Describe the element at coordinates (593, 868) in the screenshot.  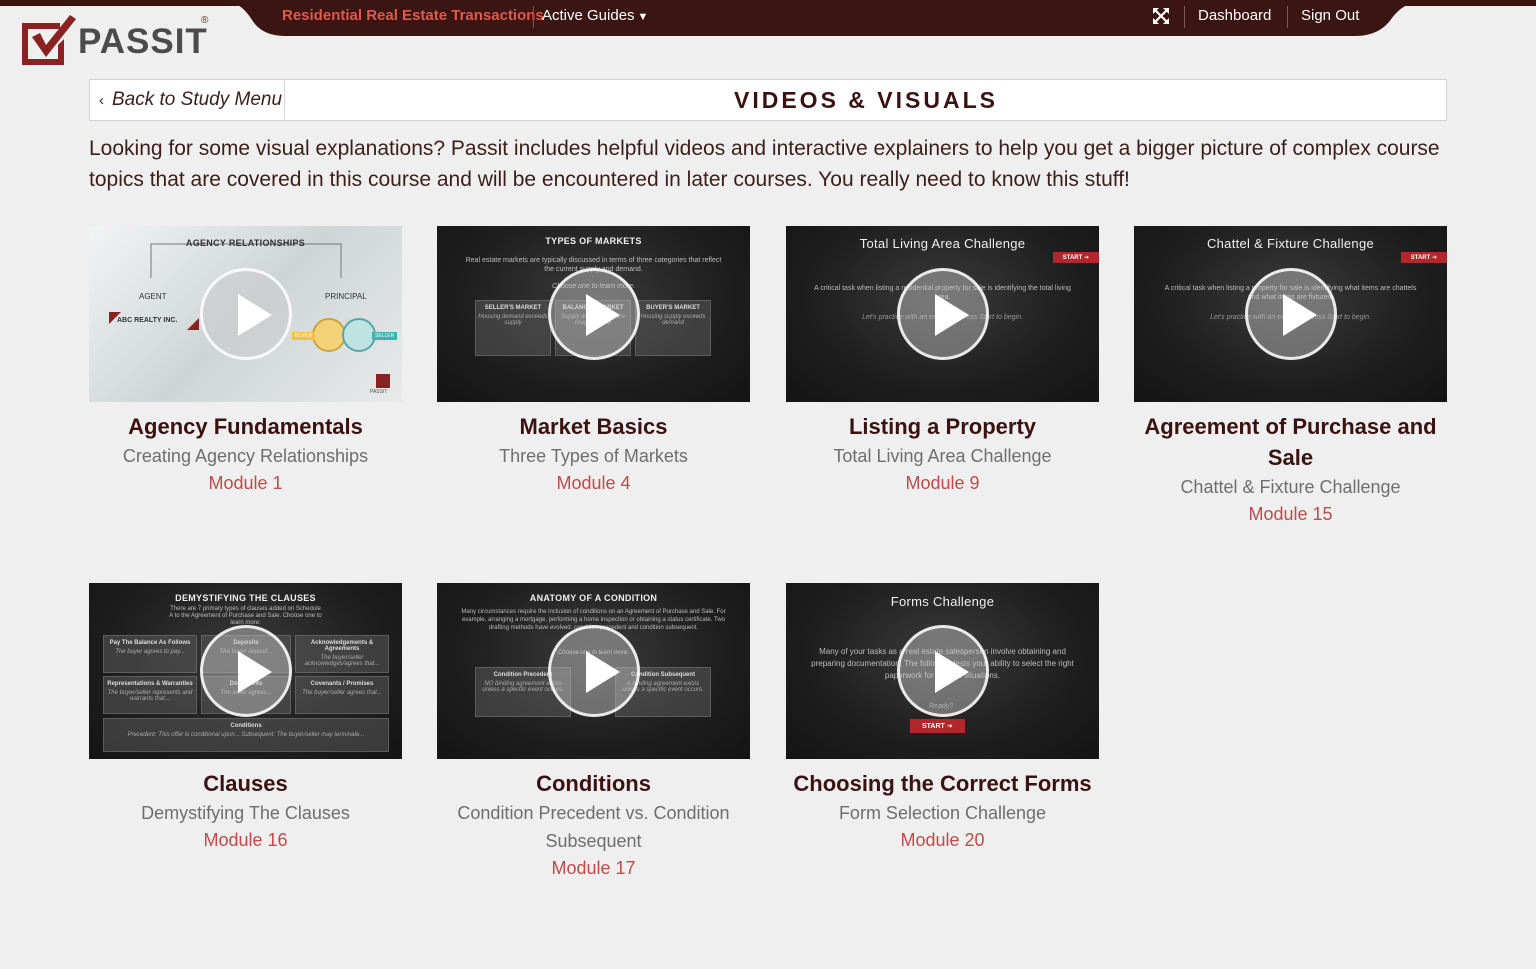
I see `card-module: Module 17` at that location.